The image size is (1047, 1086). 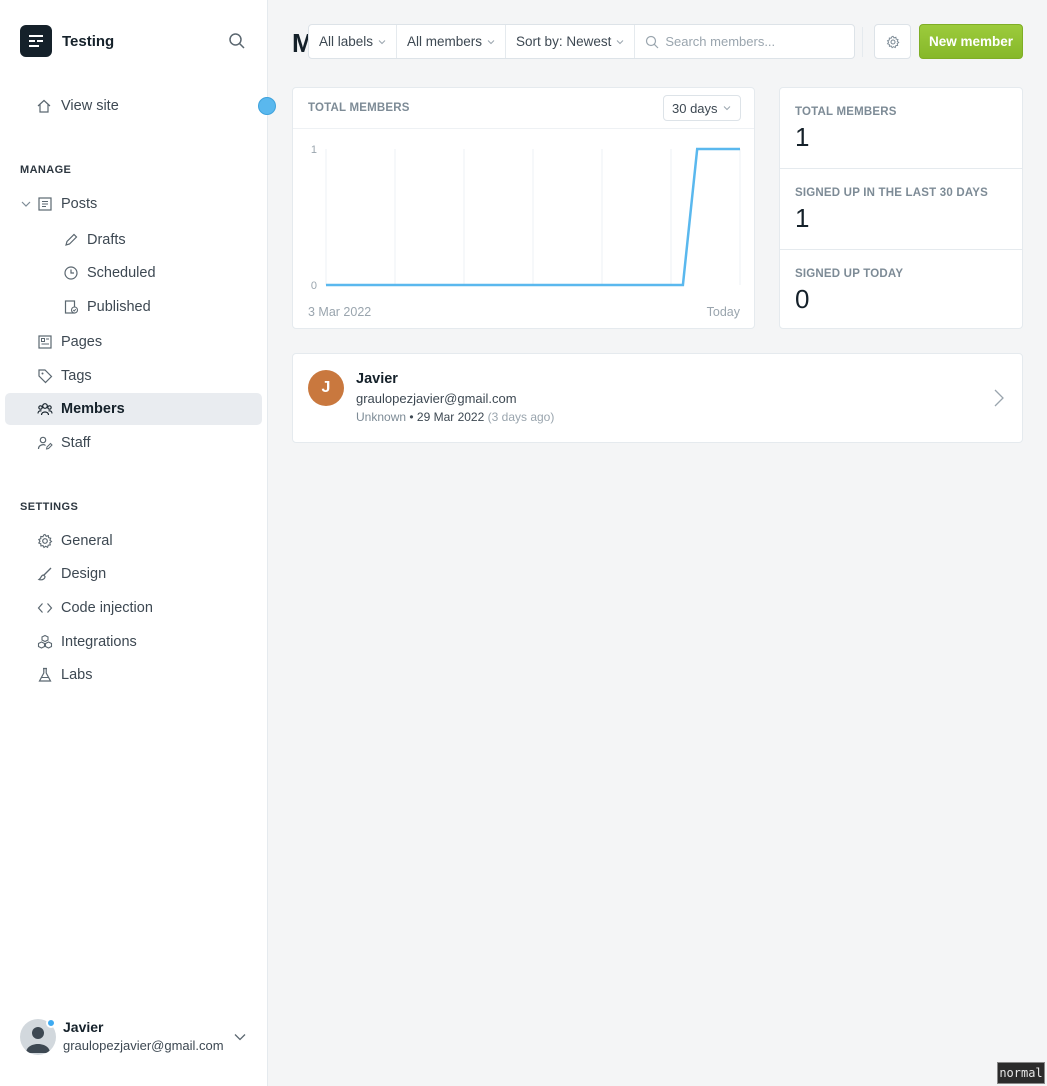 What do you see at coordinates (76, 376) in the screenshot?
I see `sidebar-item-label: Tags` at bounding box center [76, 376].